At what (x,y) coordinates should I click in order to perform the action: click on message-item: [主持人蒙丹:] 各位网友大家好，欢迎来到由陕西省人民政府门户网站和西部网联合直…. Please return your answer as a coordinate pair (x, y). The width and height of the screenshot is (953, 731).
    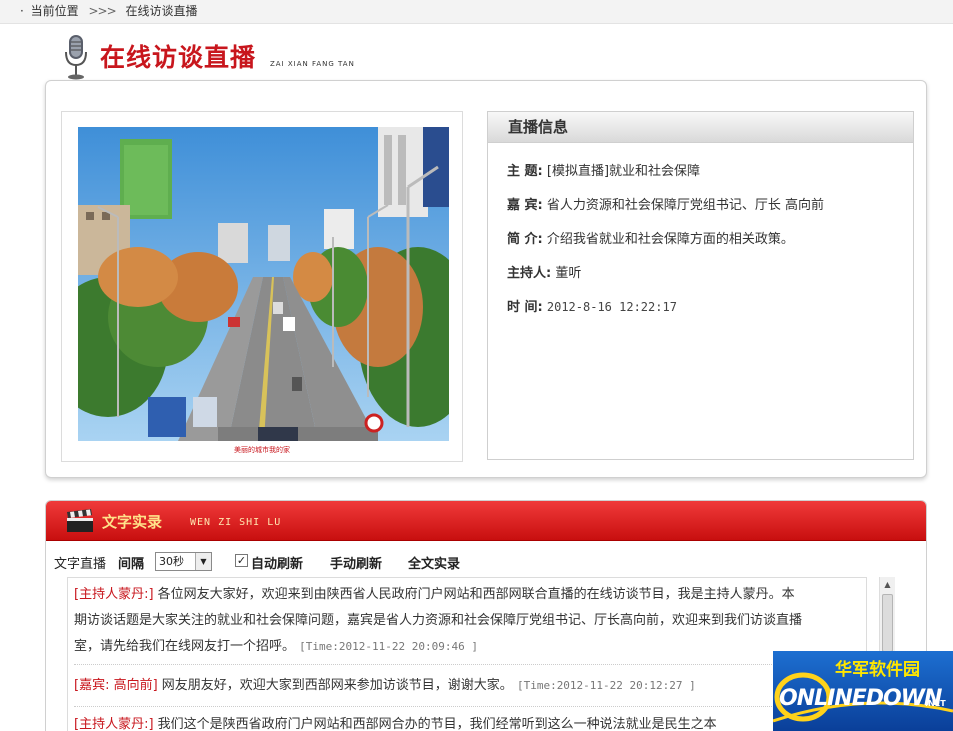
    Looking at the image, I should click on (469, 621).